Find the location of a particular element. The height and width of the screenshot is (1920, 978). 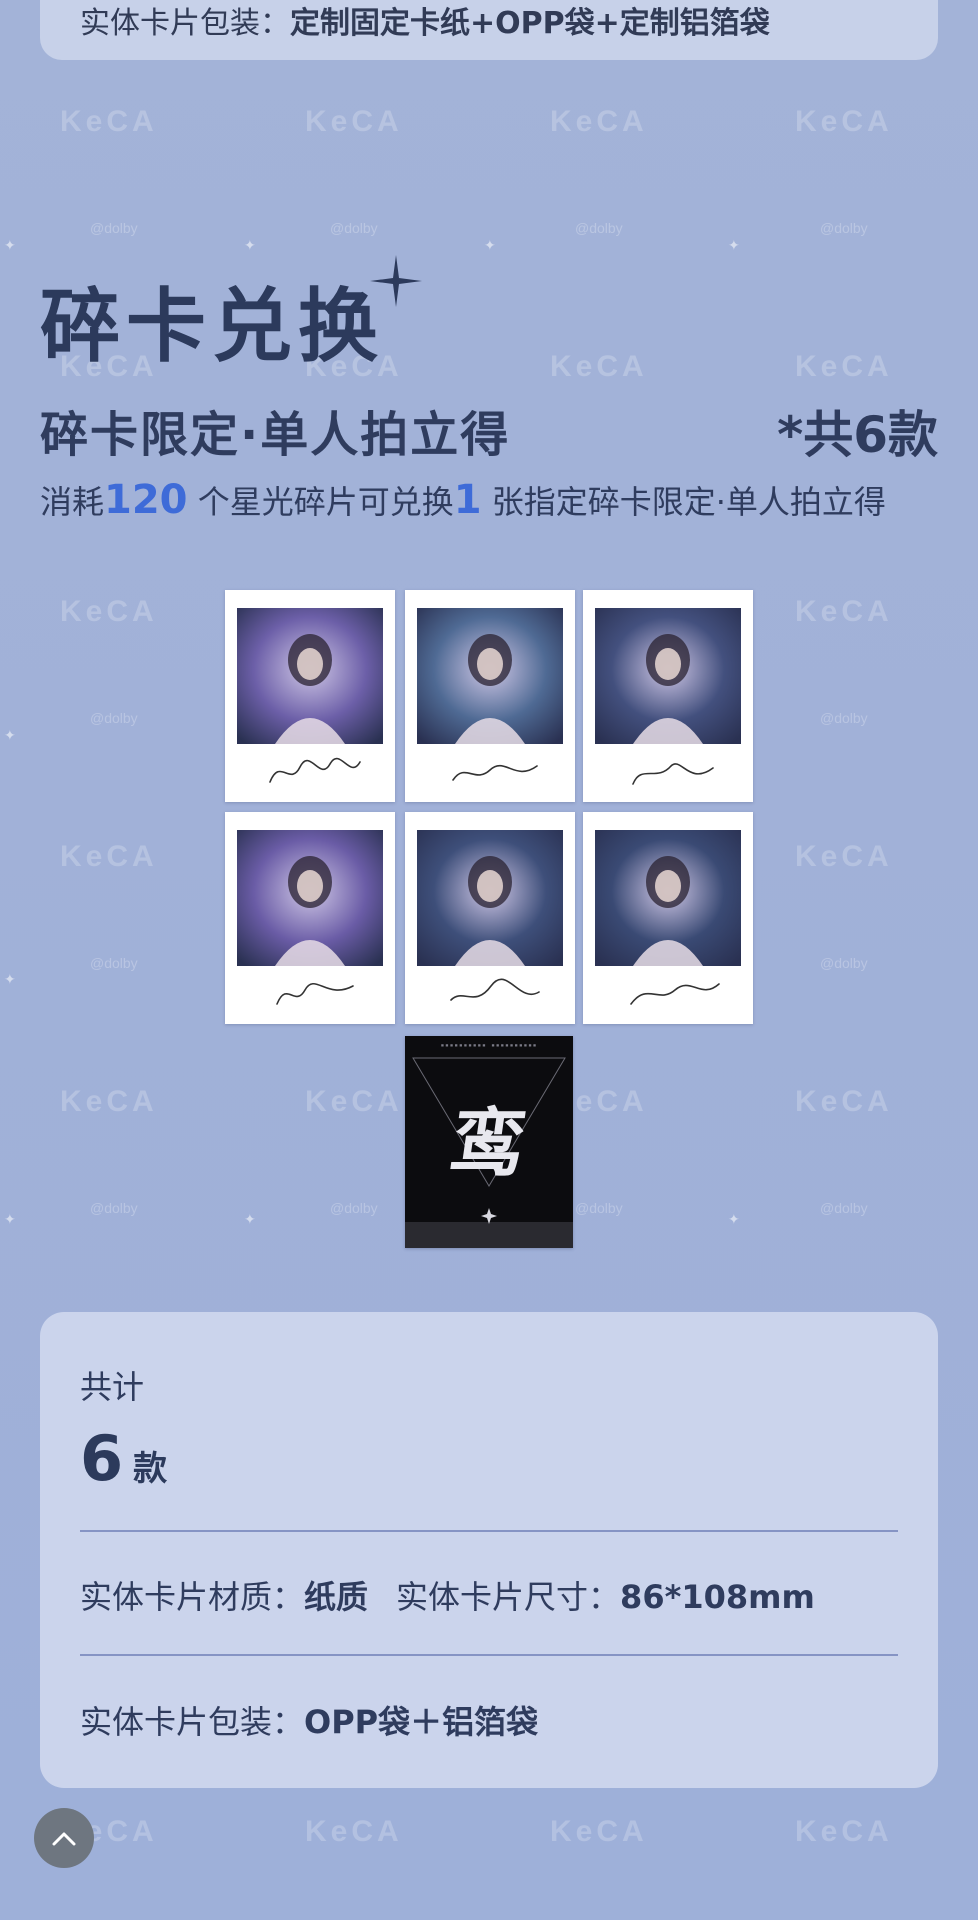

total-count-value: 6 is located at coordinates (102, 1458).